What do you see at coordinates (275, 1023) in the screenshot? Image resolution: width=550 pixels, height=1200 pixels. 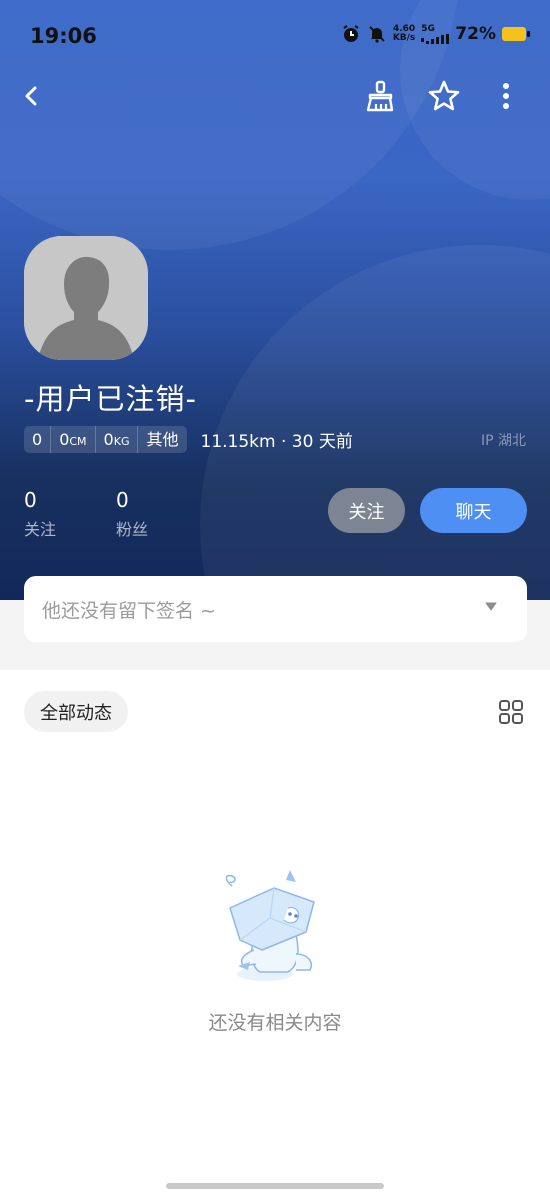 I see `empty-state-text: 还没有相关内容` at bounding box center [275, 1023].